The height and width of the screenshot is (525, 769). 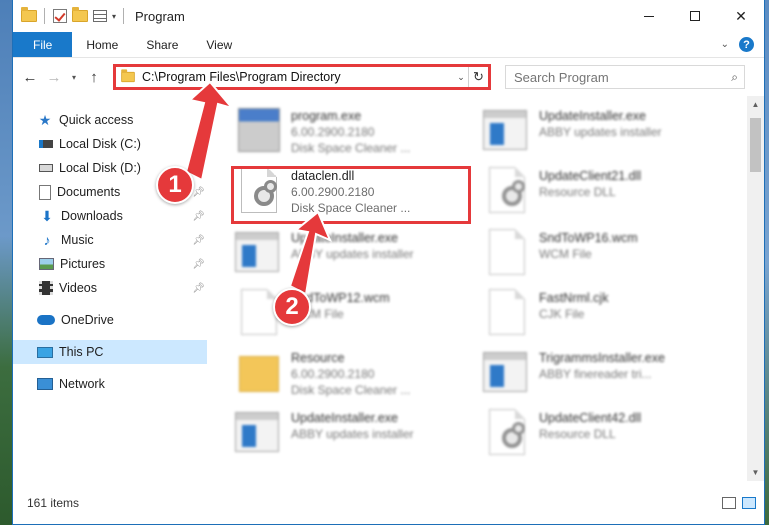 I want to click on sidebar-item-label: Local Disk (C:), so click(x=100, y=144).